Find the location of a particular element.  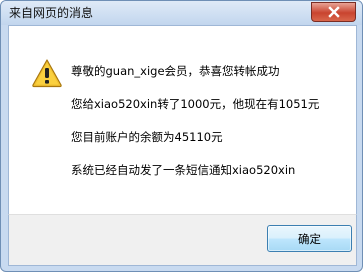

message-line-2: 您给xiao520xin转了1000元，他现在有1051元 is located at coordinates (195, 104).